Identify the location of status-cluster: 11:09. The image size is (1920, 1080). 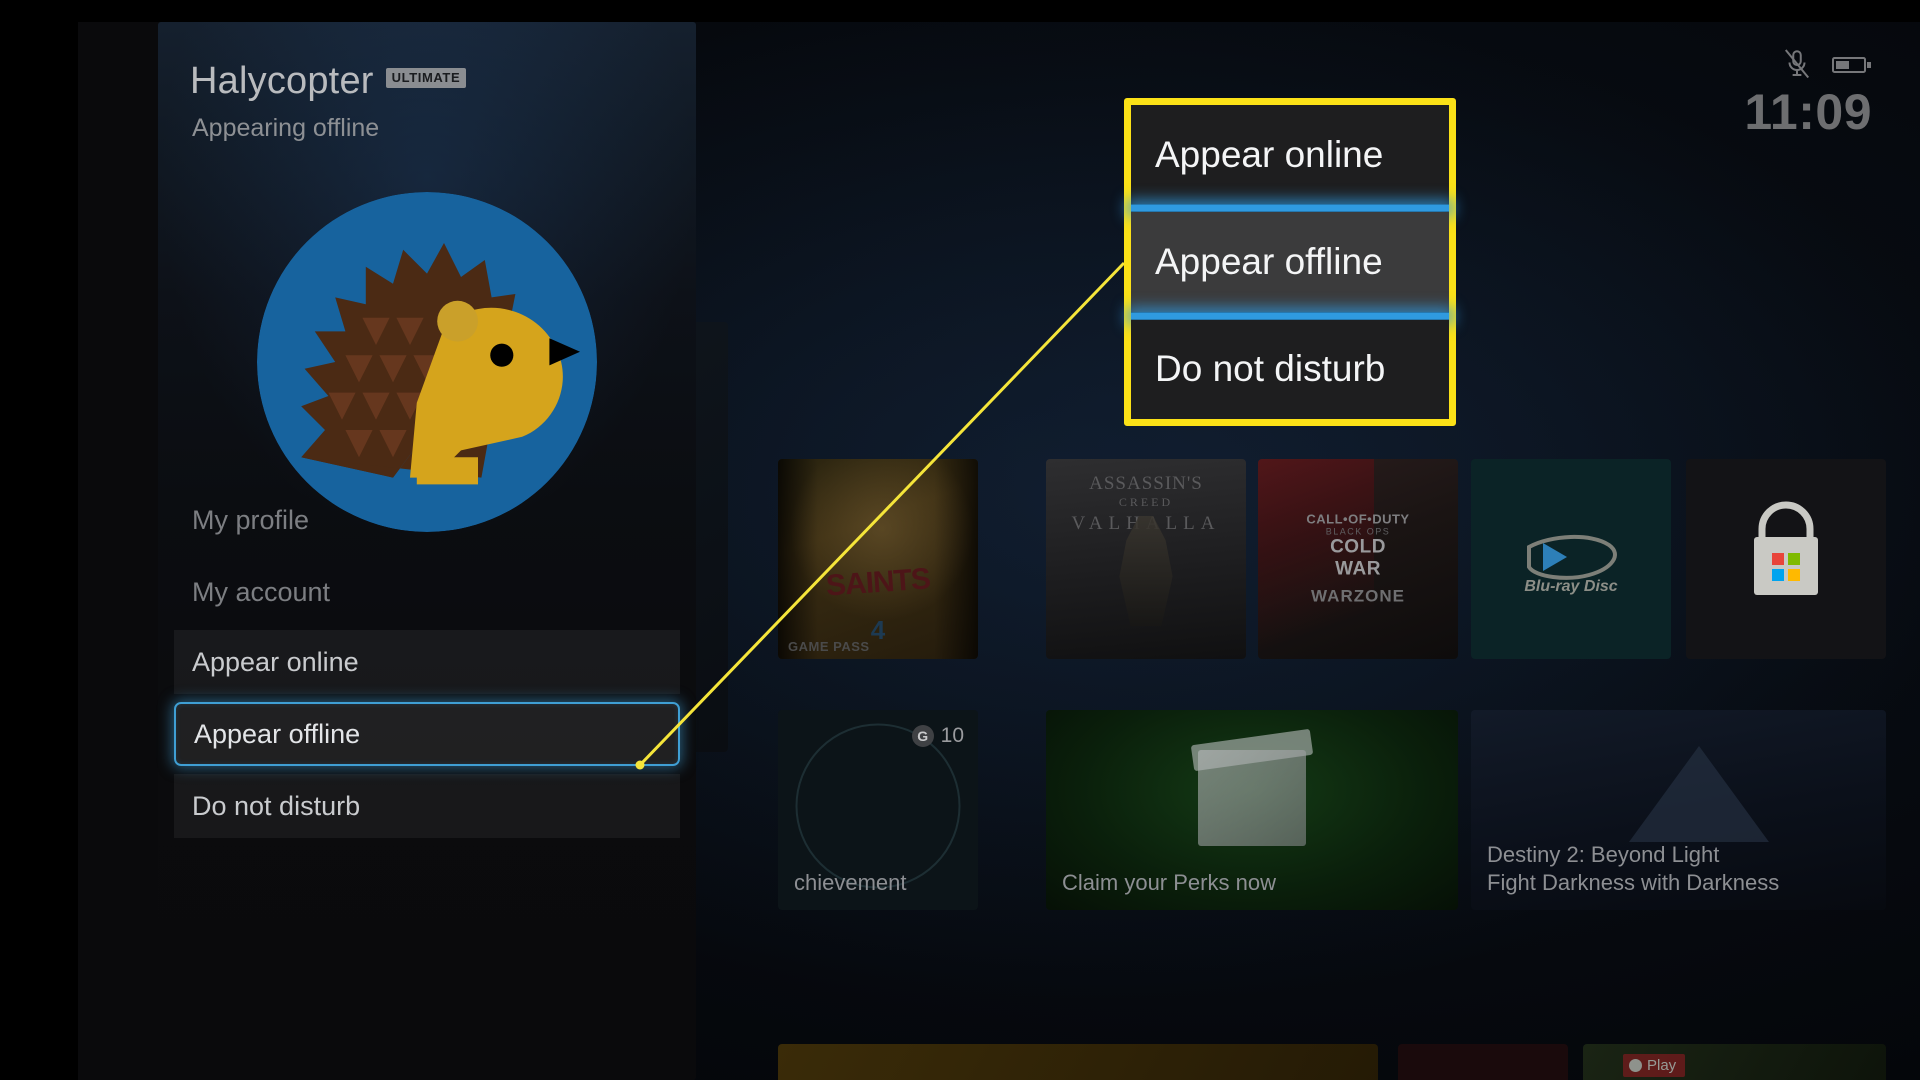
(1808, 93).